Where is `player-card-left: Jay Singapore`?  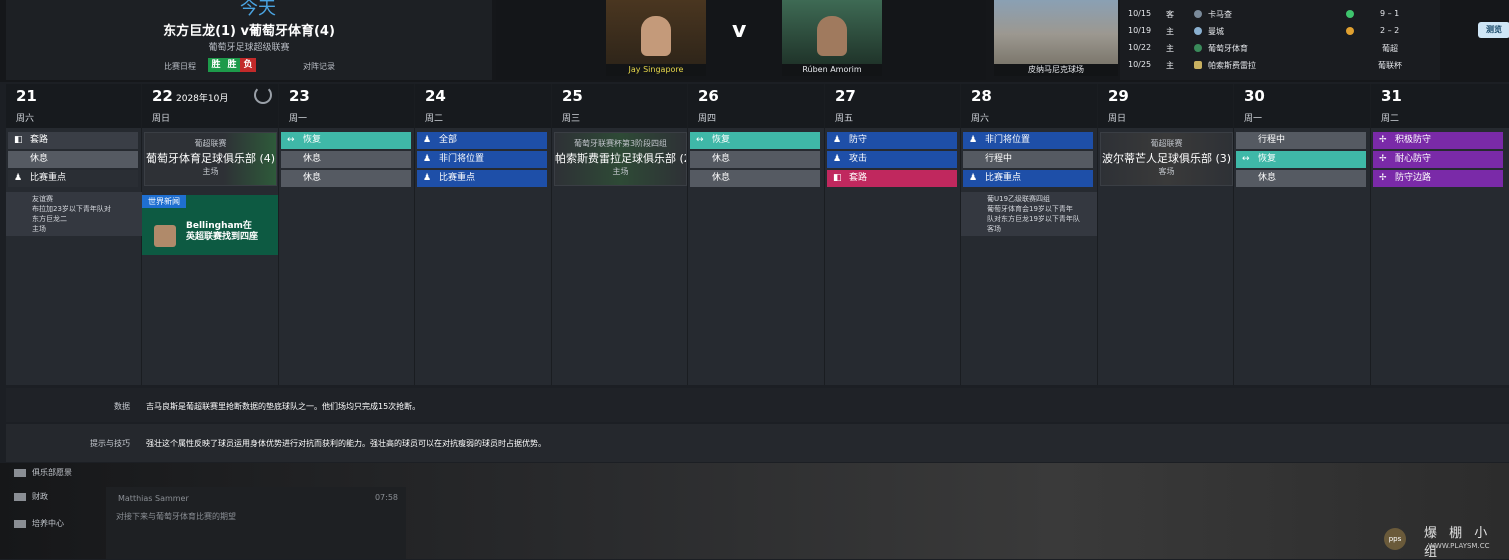 player-card-left: Jay Singapore is located at coordinates (656, 38).